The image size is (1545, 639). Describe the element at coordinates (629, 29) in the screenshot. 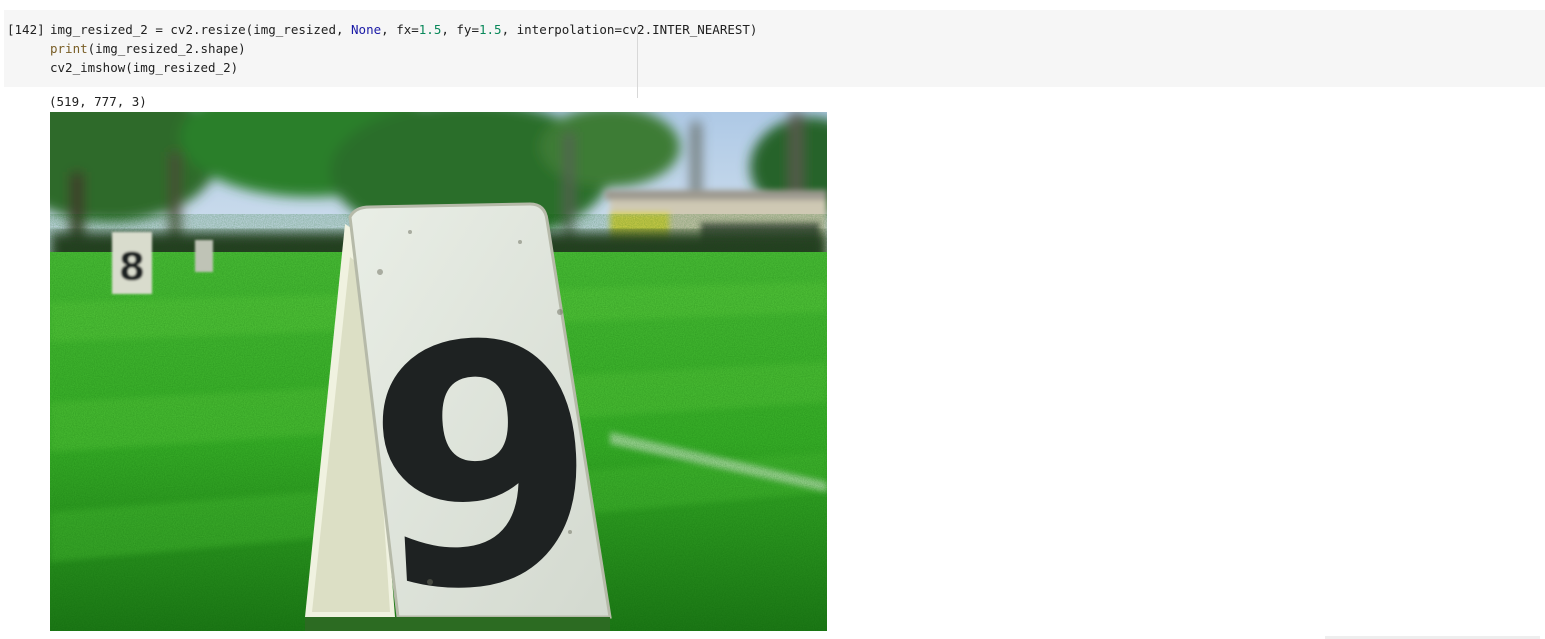

I see `code-token: , interpolation=cv2.INTER_NEAREST)` at that location.